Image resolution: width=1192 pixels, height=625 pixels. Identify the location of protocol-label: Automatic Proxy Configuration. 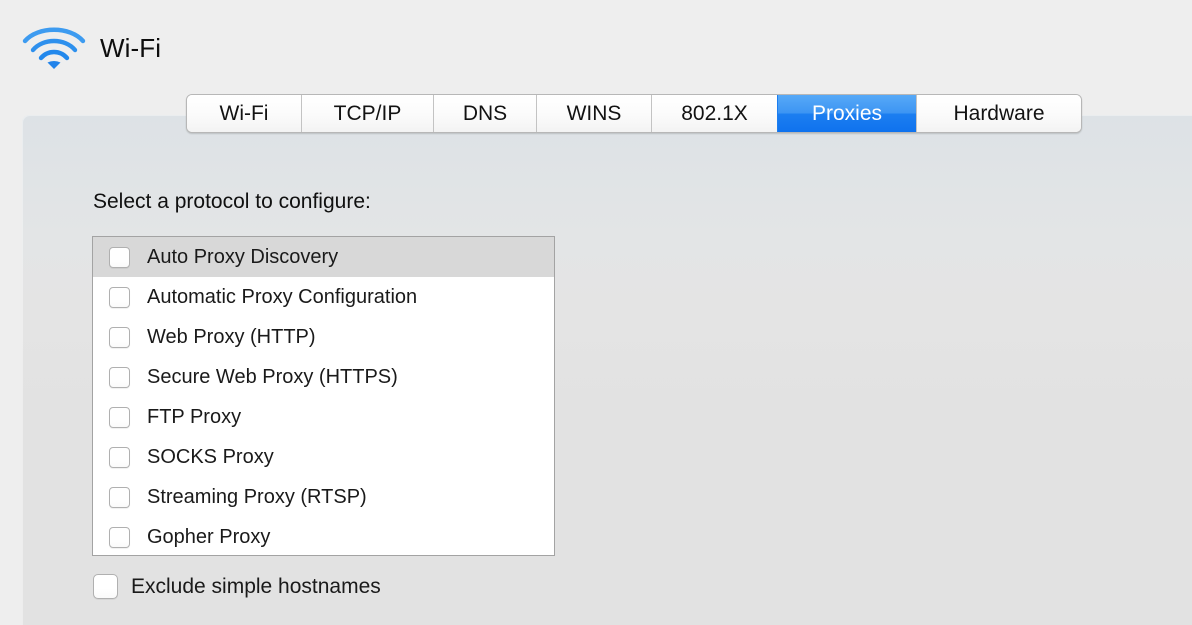
(282, 296).